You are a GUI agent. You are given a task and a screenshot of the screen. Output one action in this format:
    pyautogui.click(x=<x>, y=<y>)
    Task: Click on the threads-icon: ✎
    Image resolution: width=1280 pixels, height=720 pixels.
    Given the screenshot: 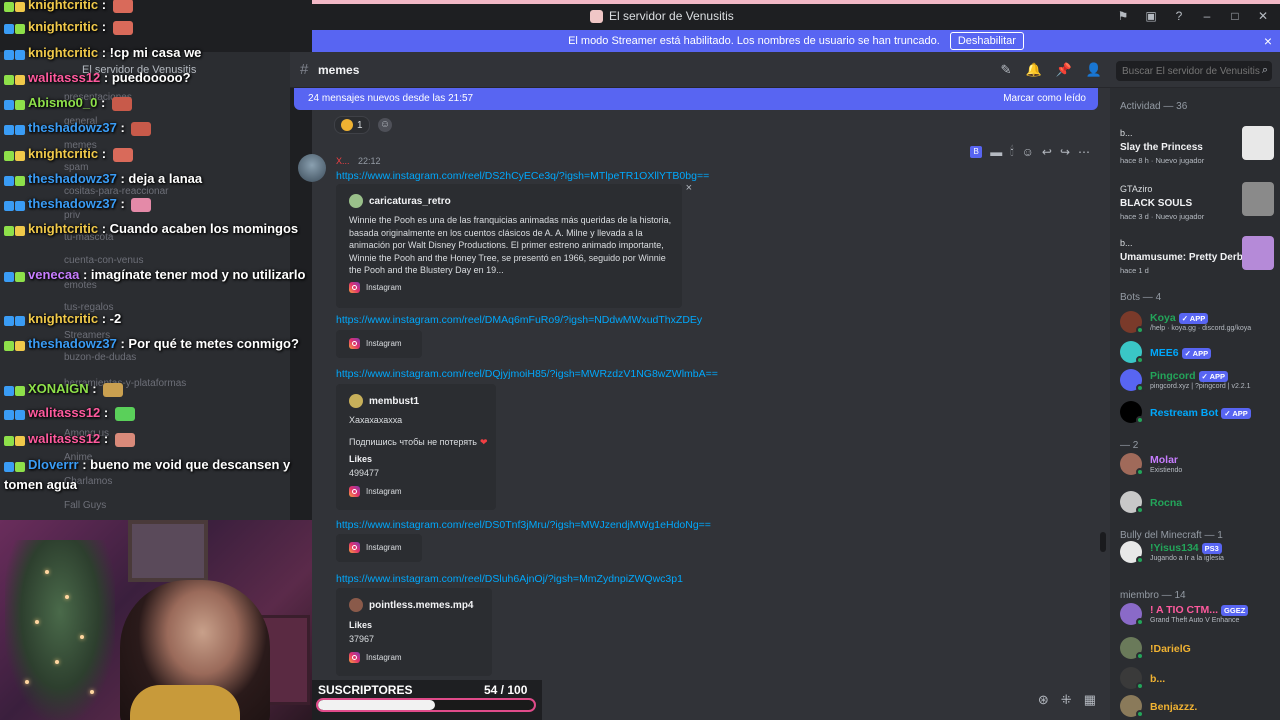 What is the action you would take?
    pyautogui.click(x=1006, y=70)
    